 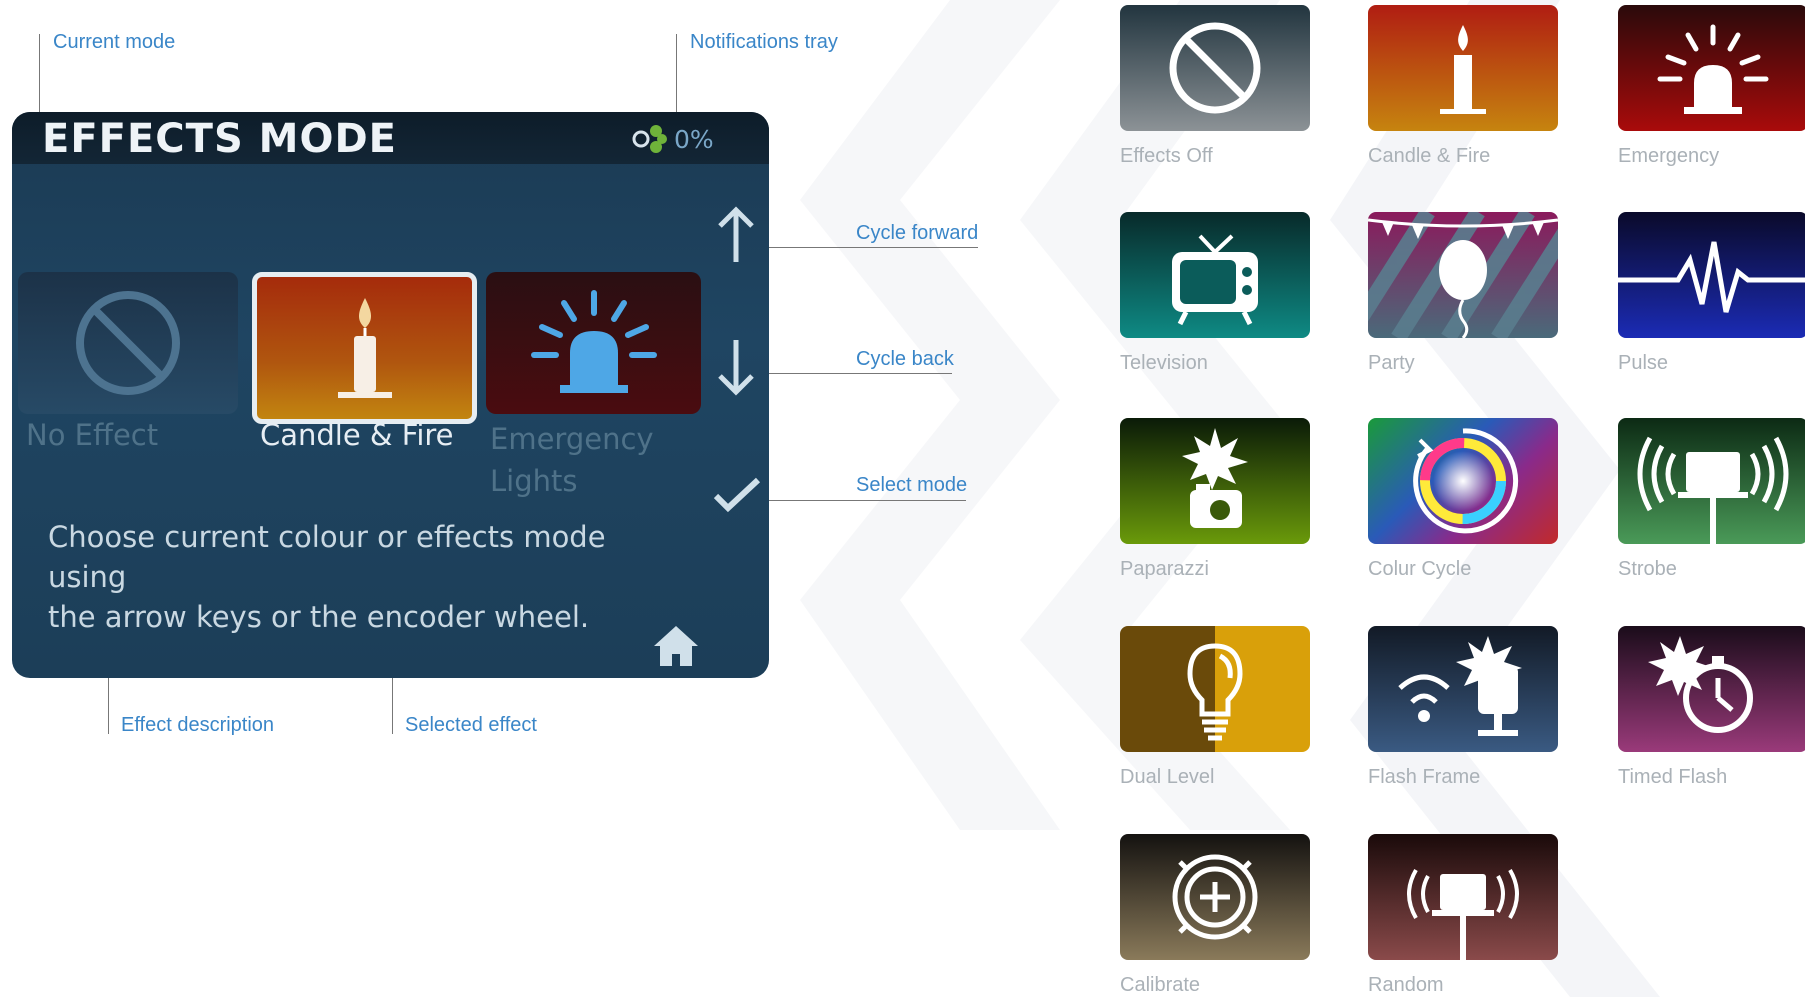 I want to click on effect-tile-emergency, so click(x=593, y=343).